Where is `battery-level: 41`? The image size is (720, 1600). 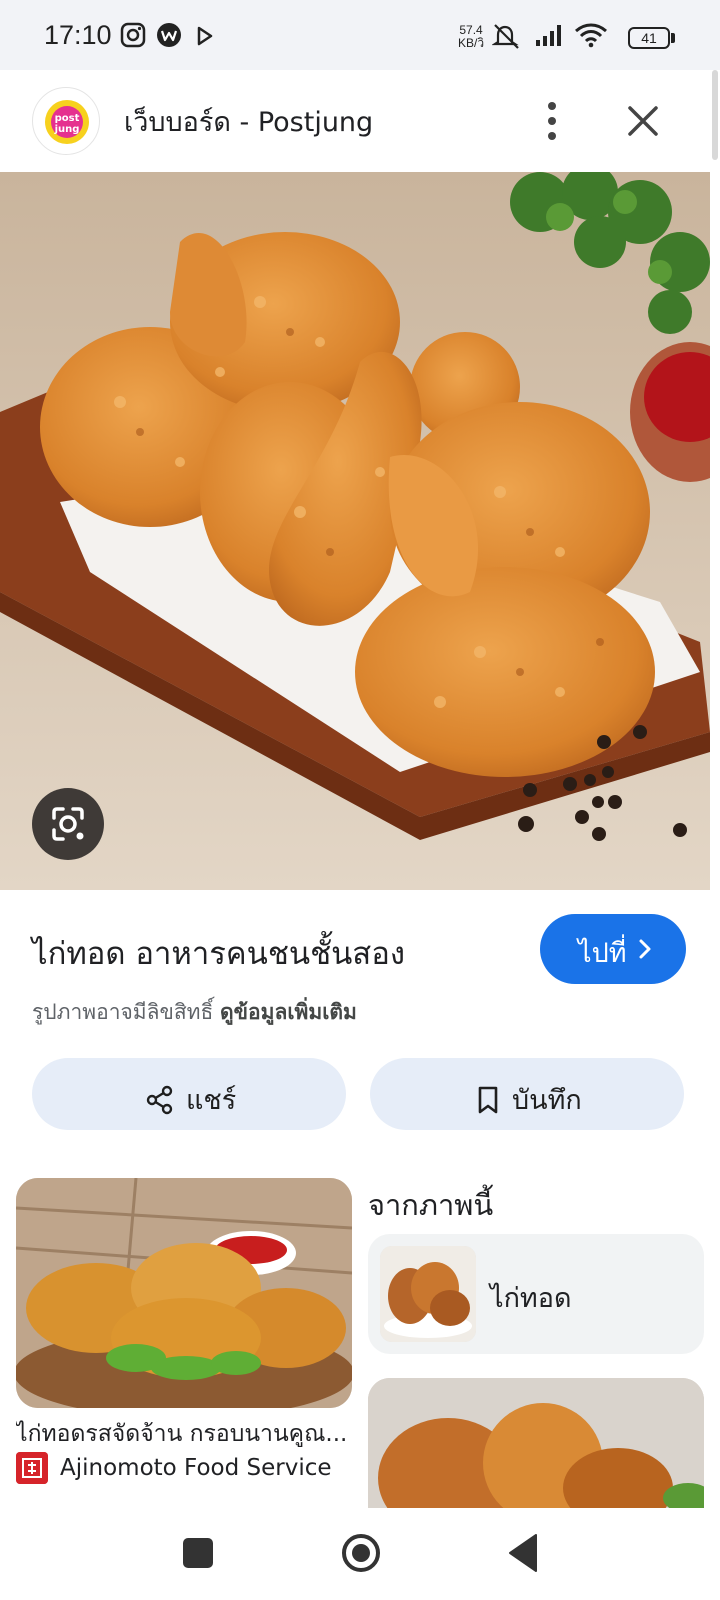 battery-level: 41 is located at coordinates (649, 38).